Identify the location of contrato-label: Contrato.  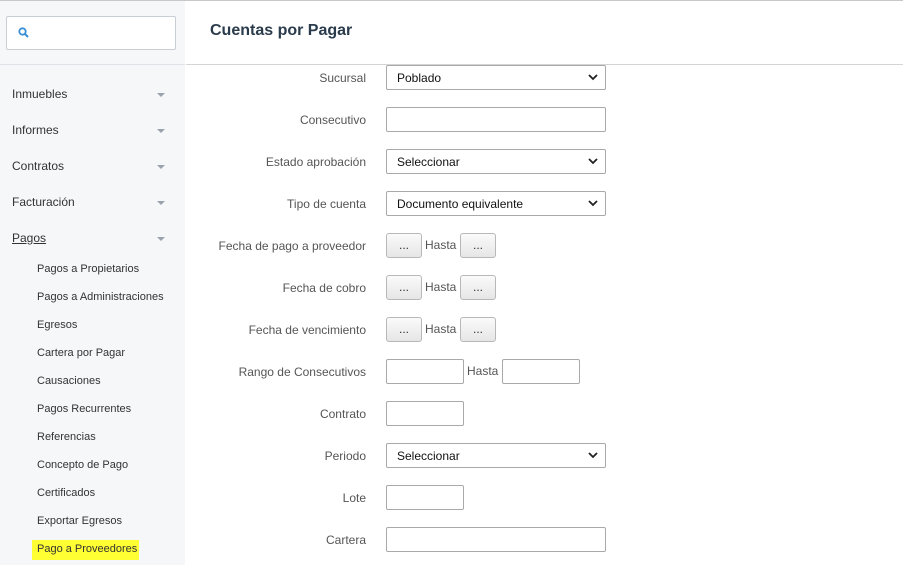
(342, 414).